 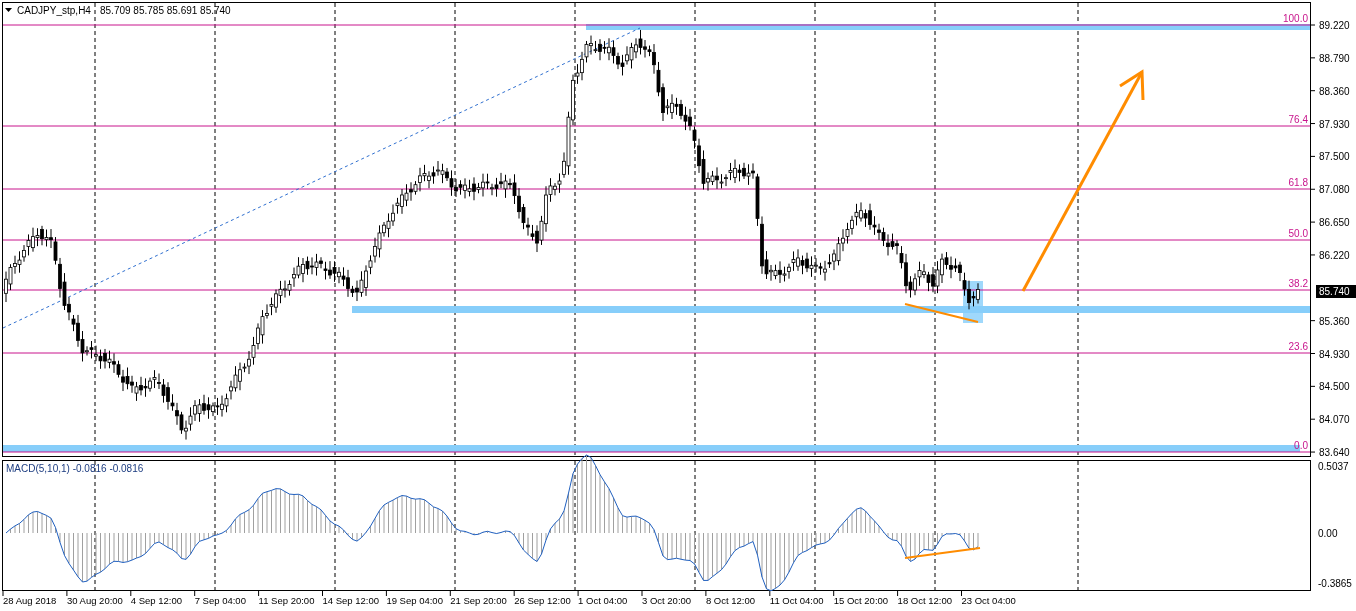 I want to click on price-axis-label: 86.220, so click(x=1334, y=255).